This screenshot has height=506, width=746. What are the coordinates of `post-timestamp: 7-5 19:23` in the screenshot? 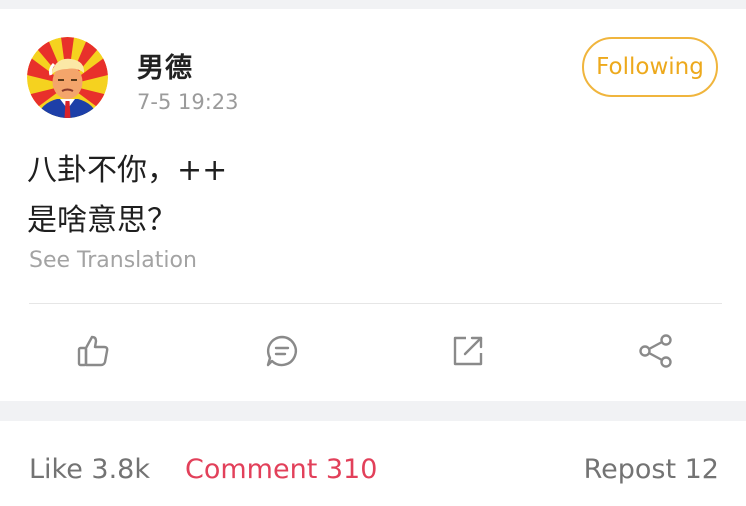 It's located at (188, 102).